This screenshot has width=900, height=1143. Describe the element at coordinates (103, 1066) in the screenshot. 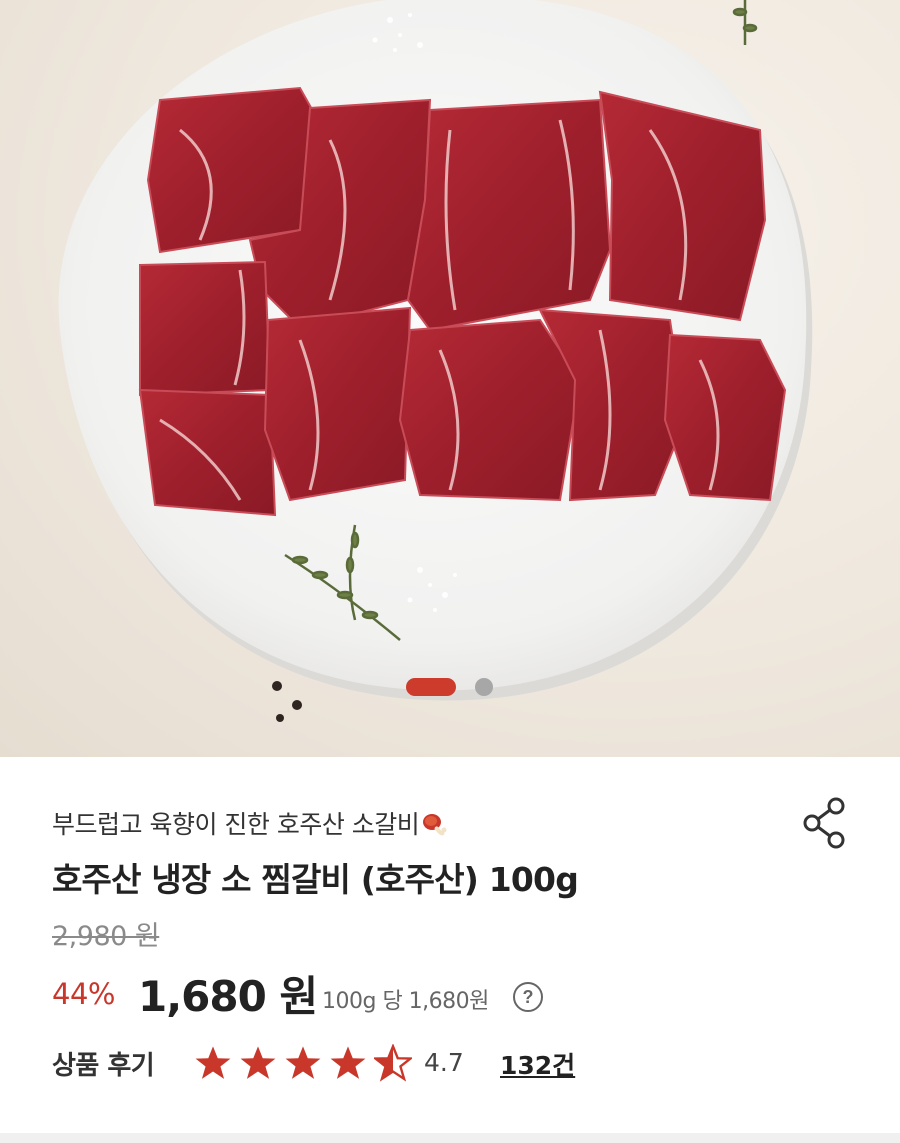

I see `review-label: 상품 후기` at that location.